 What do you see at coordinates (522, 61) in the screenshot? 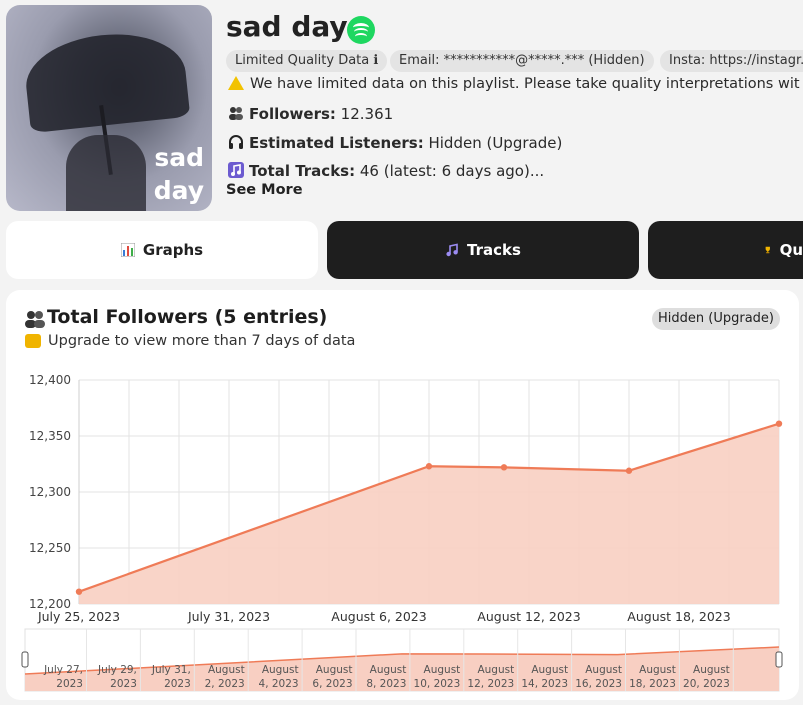
I see `email-chip: Email: ***********@*****.*** (Hidden)` at bounding box center [522, 61].